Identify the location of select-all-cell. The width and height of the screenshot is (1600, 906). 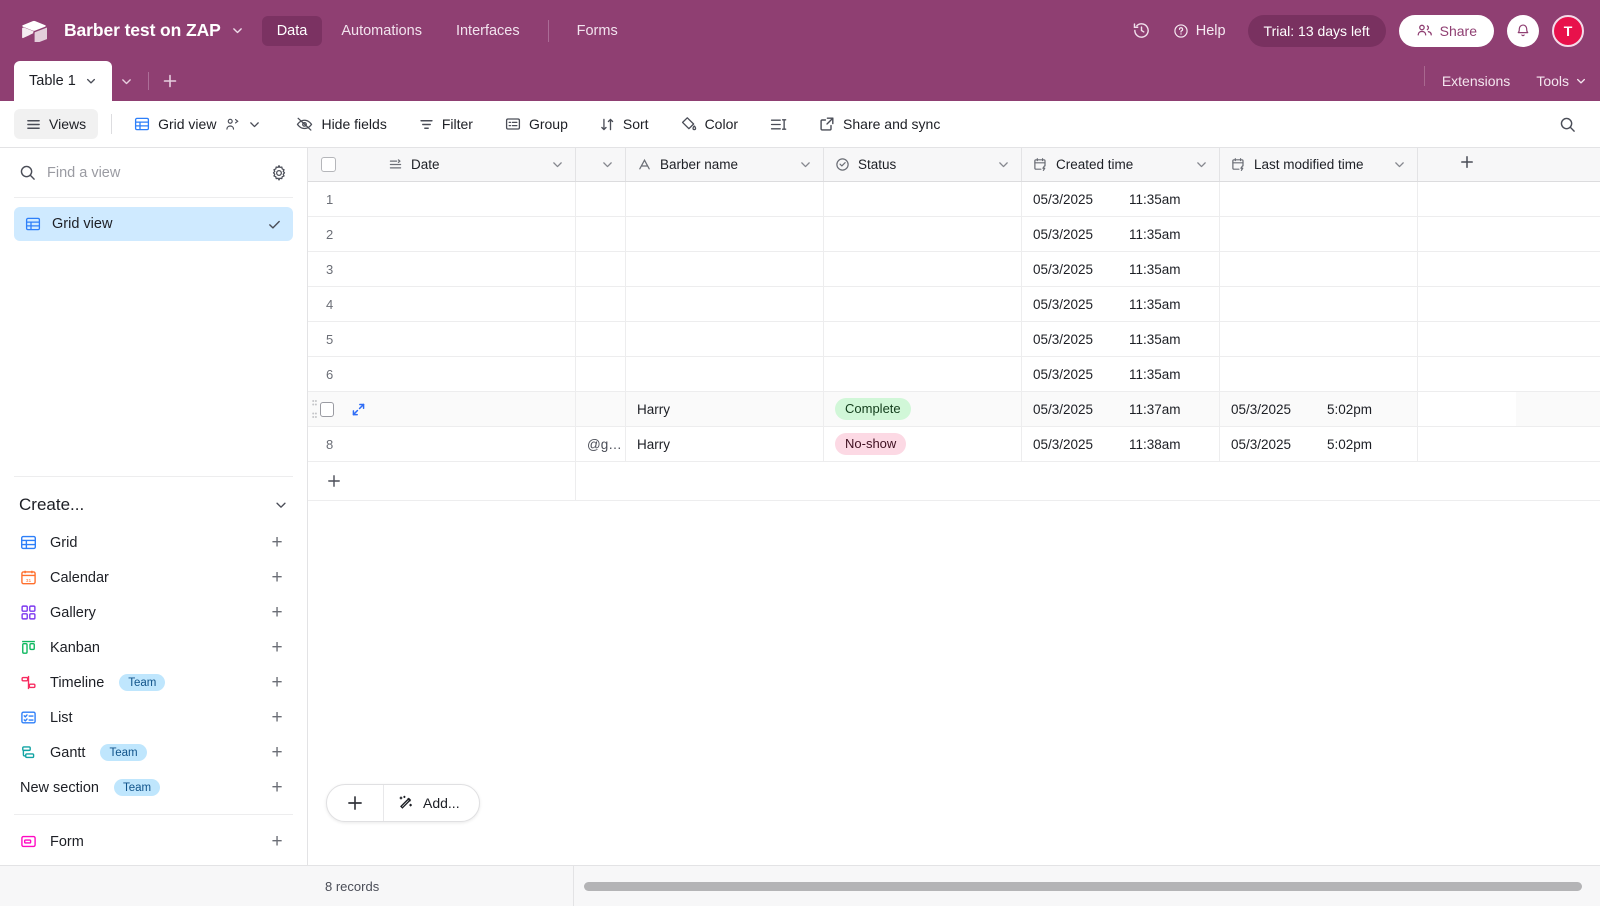
(342, 164).